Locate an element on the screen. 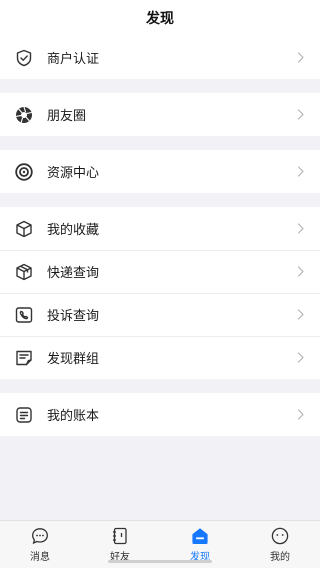 The image size is (320, 568). target-icon is located at coordinates (24, 172).